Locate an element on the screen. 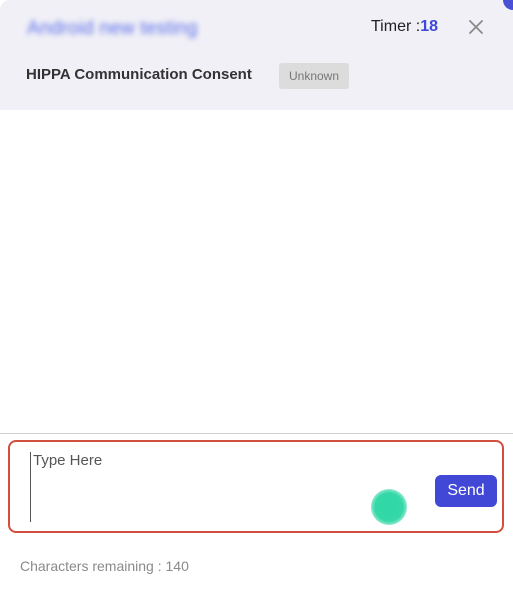  close-button is located at coordinates (476, 27).